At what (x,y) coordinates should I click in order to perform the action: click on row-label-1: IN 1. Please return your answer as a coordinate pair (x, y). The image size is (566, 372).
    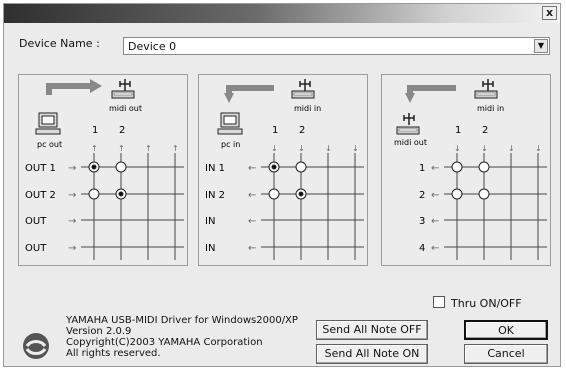
    Looking at the image, I should click on (215, 168).